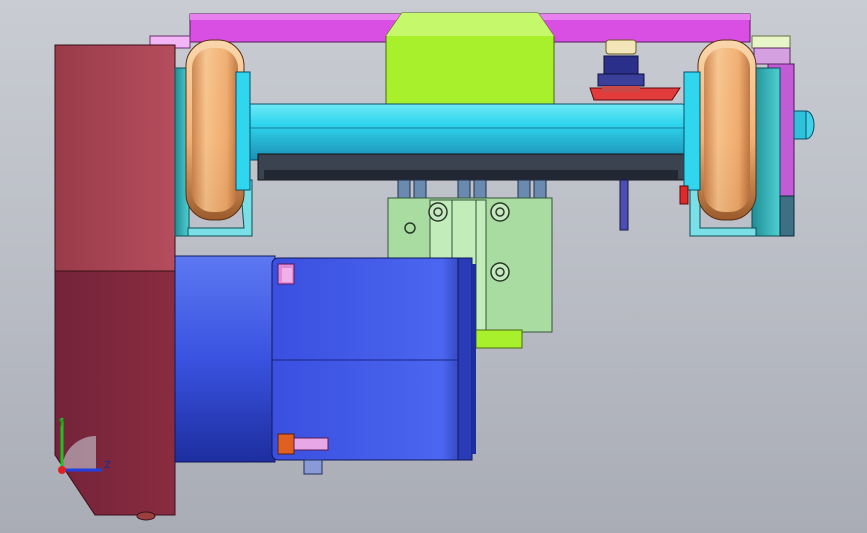 The image size is (867, 533). What do you see at coordinates (325, 365) in the screenshot?
I see `drive-motor` at bounding box center [325, 365].